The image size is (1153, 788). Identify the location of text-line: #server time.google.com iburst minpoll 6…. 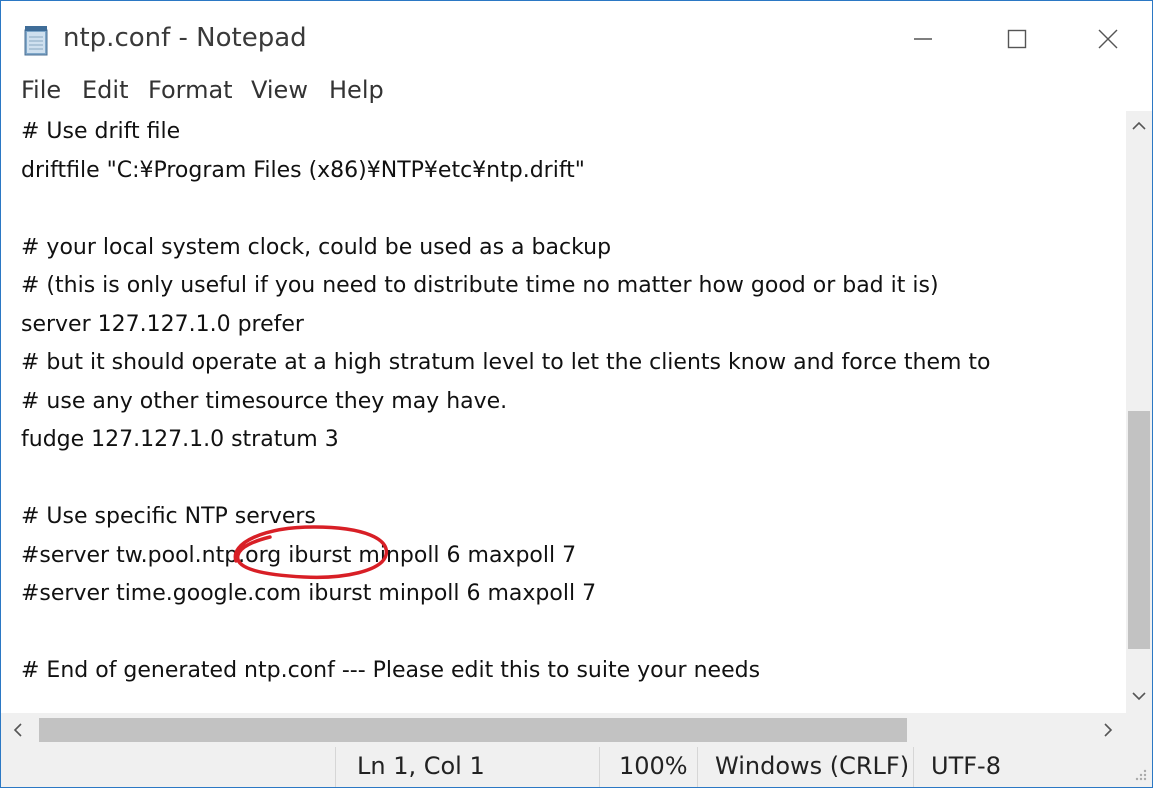
(309, 593).